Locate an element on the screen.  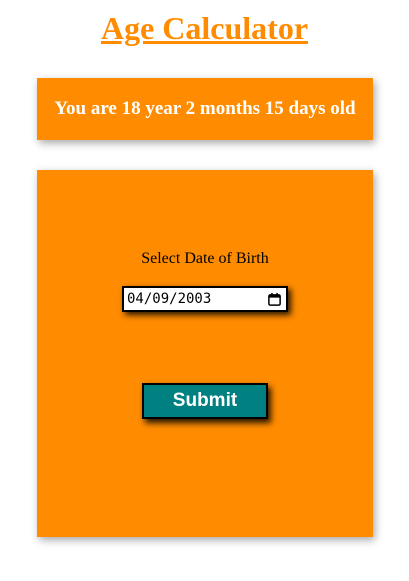
dob-label: Select Date of Birth is located at coordinates (205, 258).